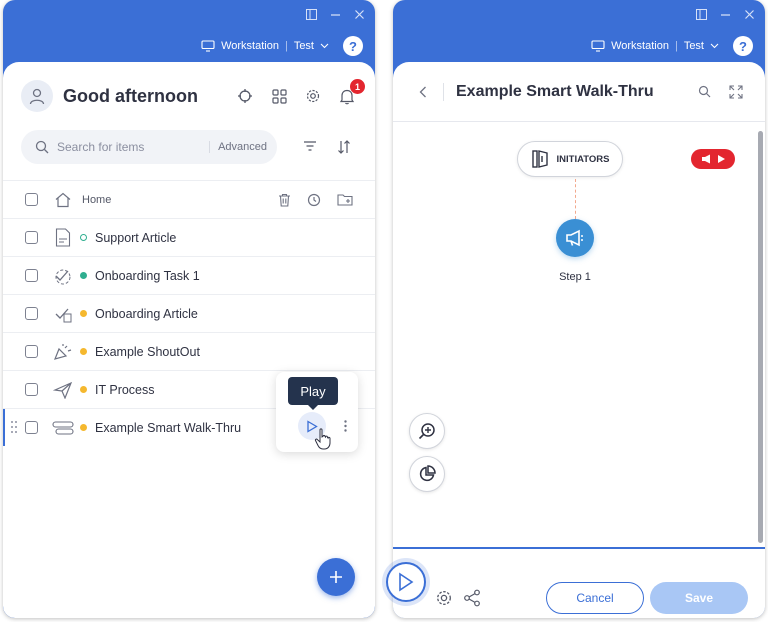 This screenshot has width=768, height=622. I want to click on zoom-in-button, so click(427, 431).